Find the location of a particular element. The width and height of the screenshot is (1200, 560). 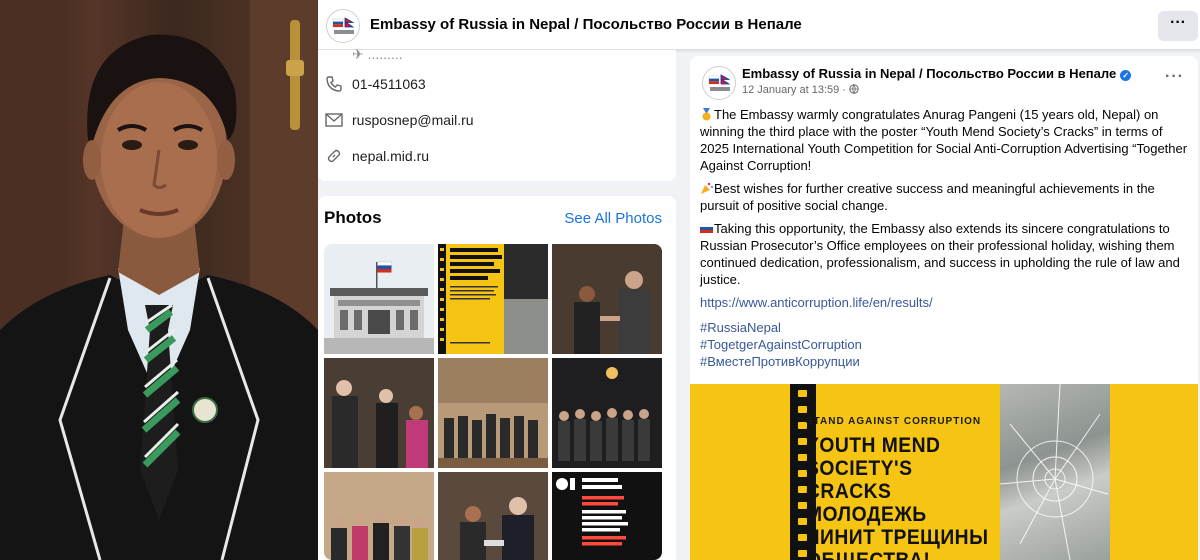

phone-icon is located at coordinates (334, 84).